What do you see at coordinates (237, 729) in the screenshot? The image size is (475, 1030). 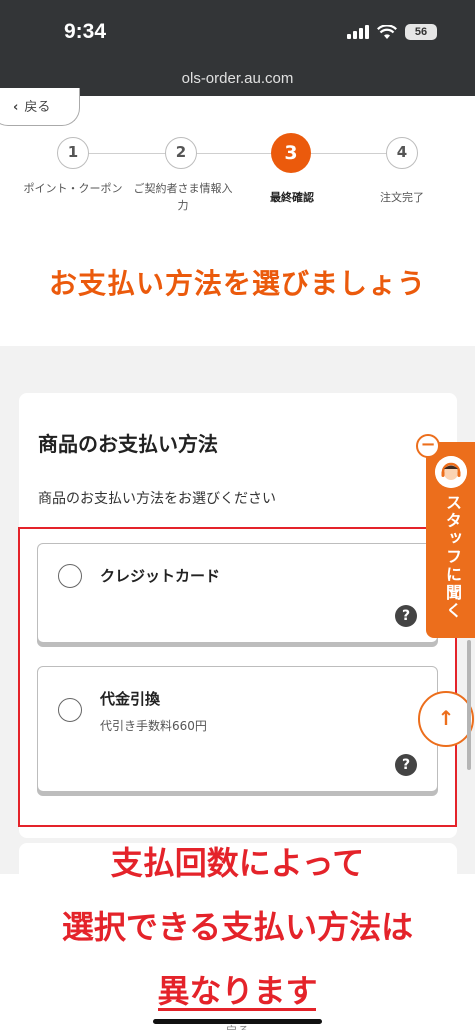 I see `payment-option-cash-on-delivery: 代金引換 代引き手数料660円 ?` at bounding box center [237, 729].